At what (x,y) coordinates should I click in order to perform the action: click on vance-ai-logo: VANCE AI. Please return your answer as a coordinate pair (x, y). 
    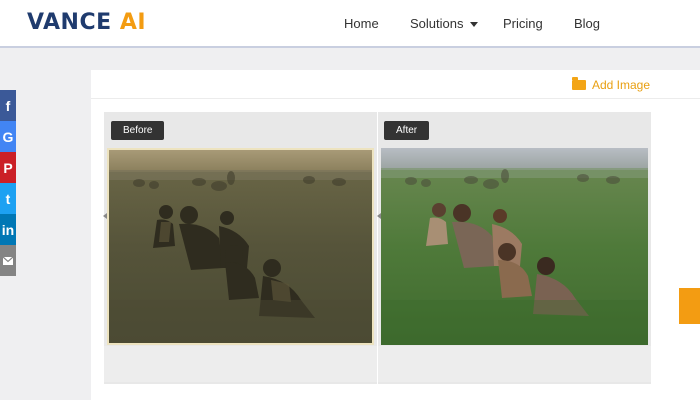
    Looking at the image, I should click on (86, 22).